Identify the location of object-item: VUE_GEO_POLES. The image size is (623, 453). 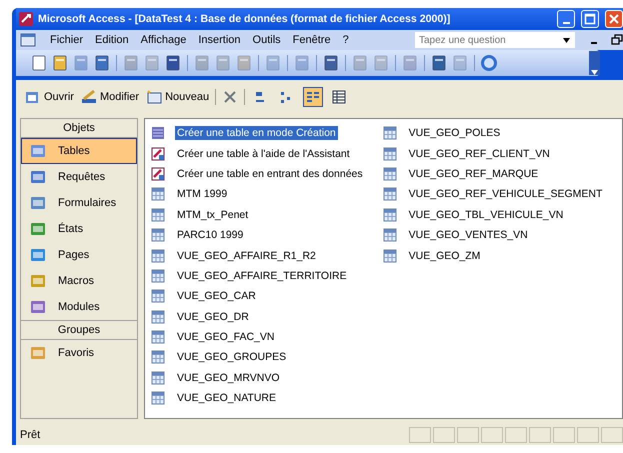
(493, 133).